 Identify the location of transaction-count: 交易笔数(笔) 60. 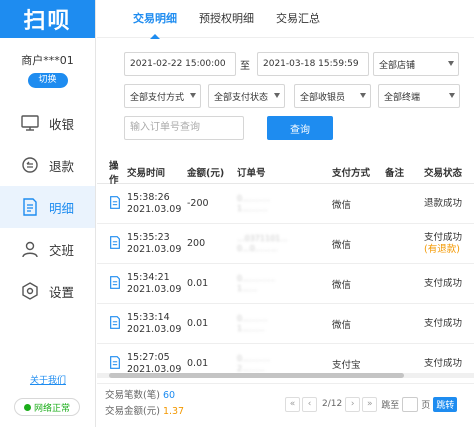
(140, 394).